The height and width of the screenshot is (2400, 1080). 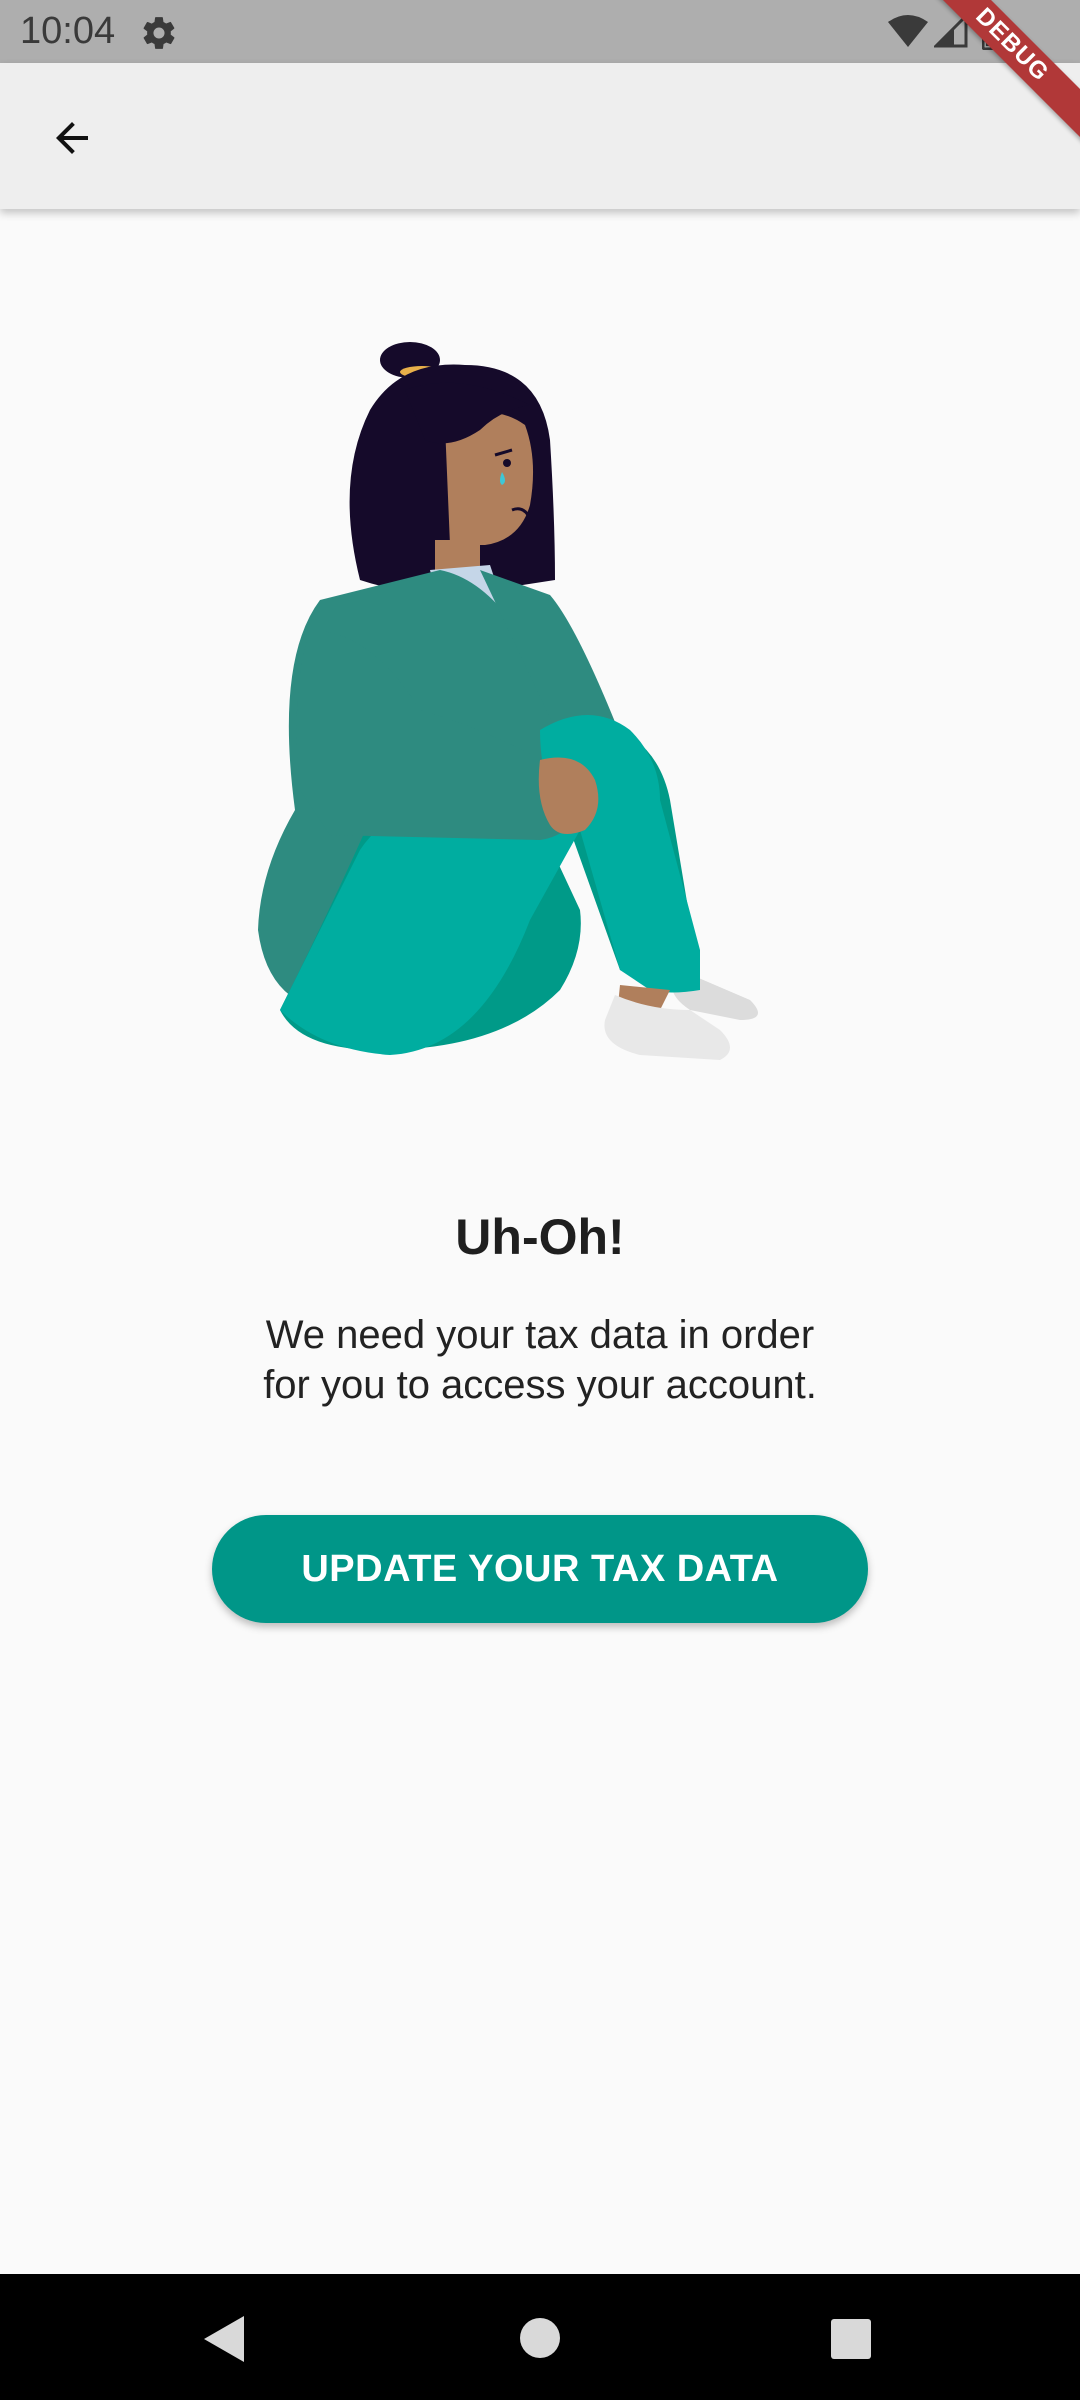 I want to click on gear-icon, so click(x=159, y=33).